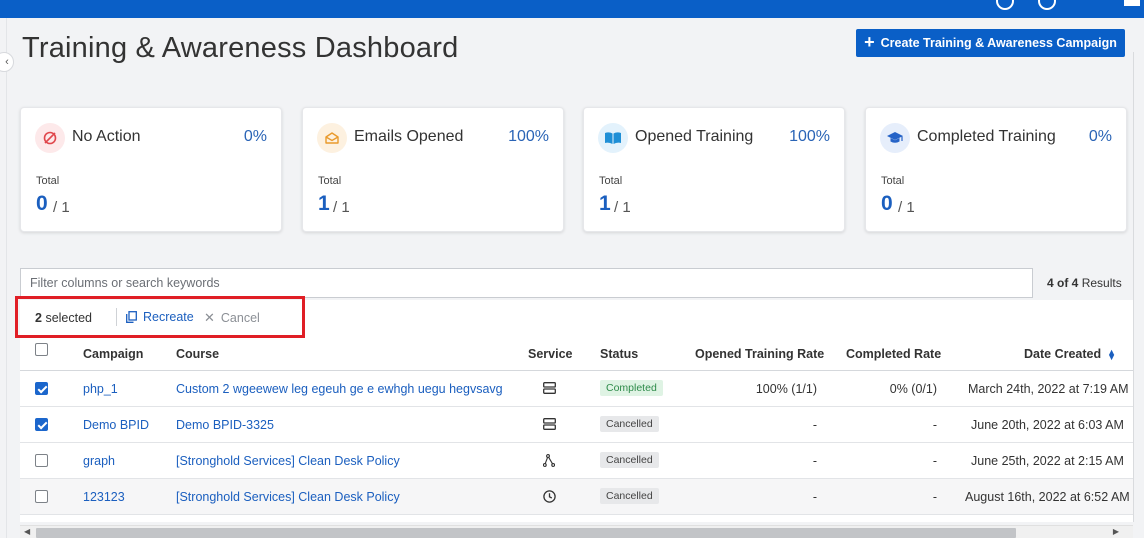 The width and height of the screenshot is (1144, 538). I want to click on clock-icon, so click(549, 496).